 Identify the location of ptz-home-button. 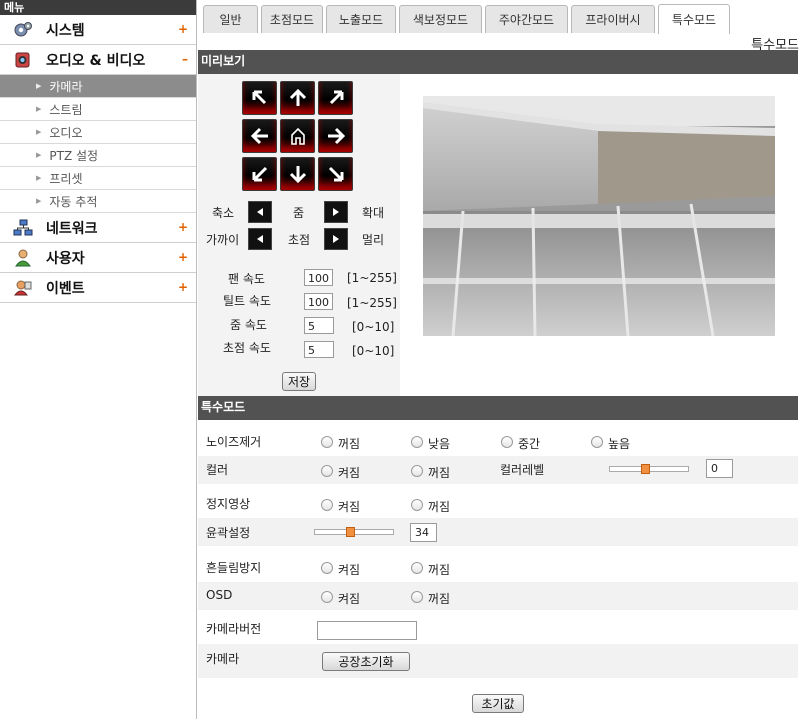
(297, 136).